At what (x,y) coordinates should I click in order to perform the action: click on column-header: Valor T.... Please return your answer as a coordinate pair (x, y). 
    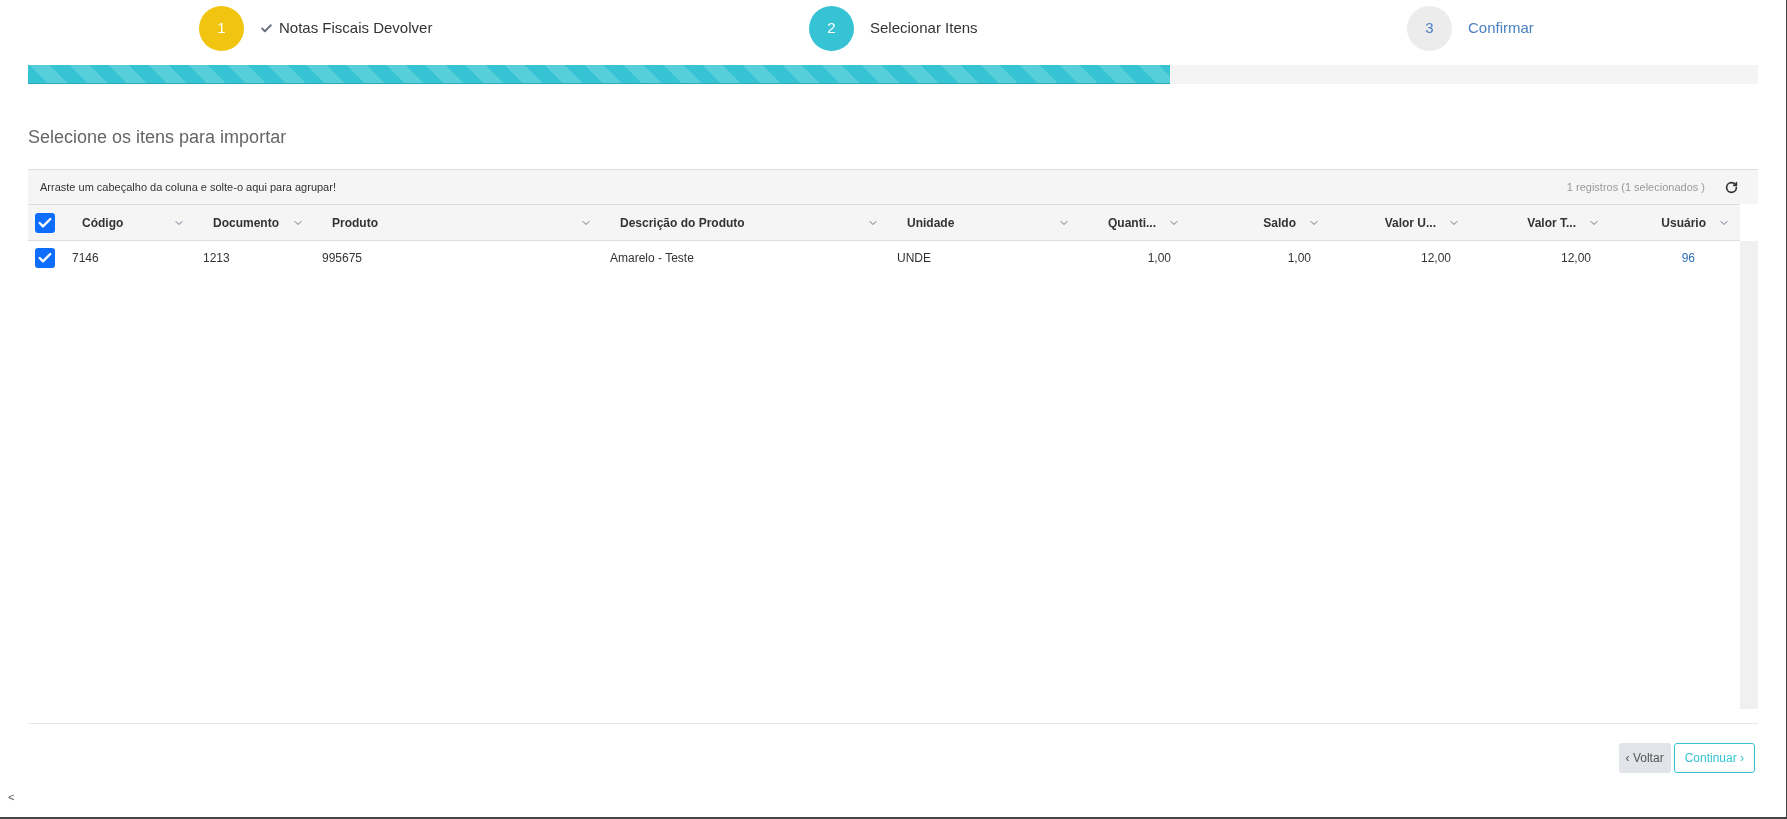
    Looking at the image, I should click on (1551, 222).